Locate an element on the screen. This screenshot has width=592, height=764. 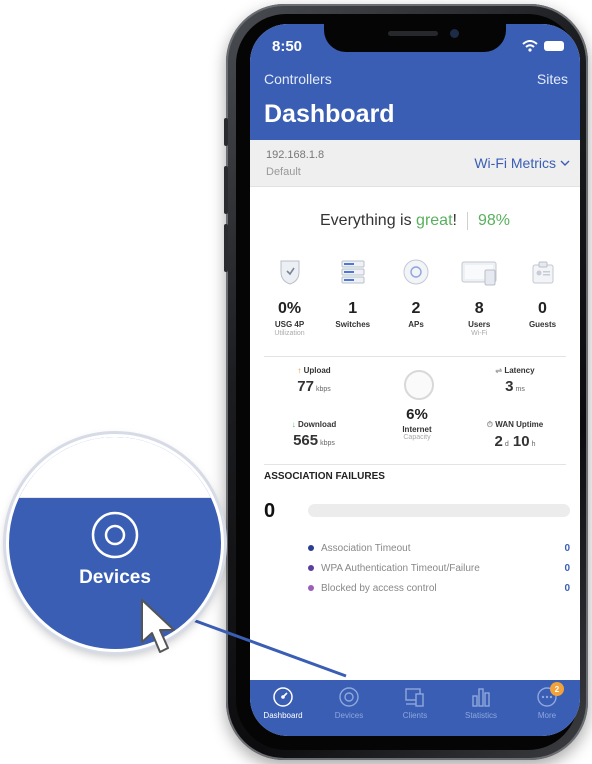
legend-label: Blocked by access control is located at coordinates (379, 588).